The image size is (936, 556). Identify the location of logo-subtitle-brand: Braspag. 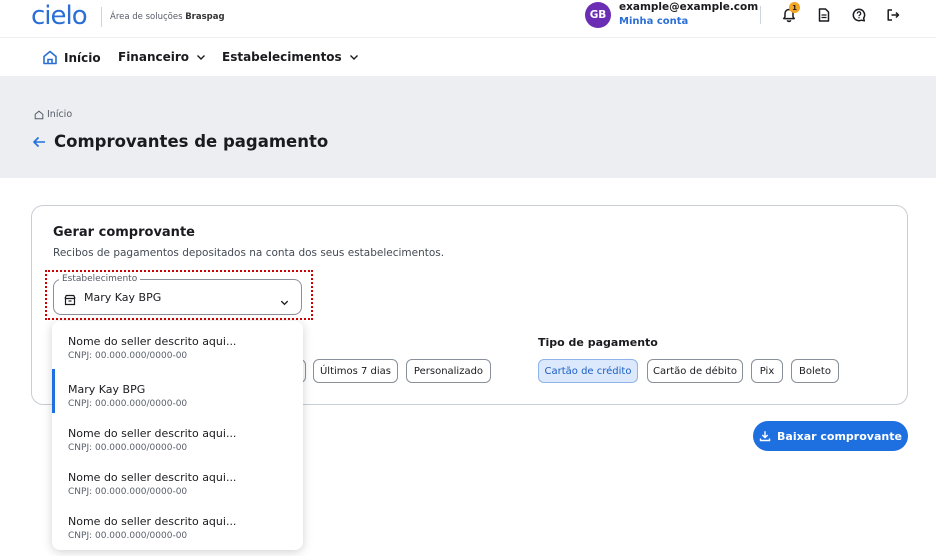
(205, 17).